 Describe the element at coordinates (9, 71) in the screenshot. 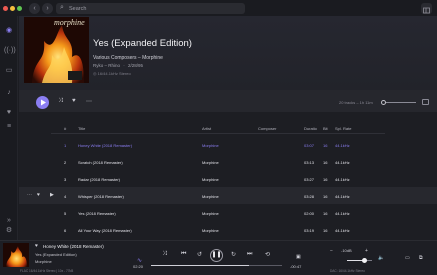

I see `library-icon: ▭` at that location.